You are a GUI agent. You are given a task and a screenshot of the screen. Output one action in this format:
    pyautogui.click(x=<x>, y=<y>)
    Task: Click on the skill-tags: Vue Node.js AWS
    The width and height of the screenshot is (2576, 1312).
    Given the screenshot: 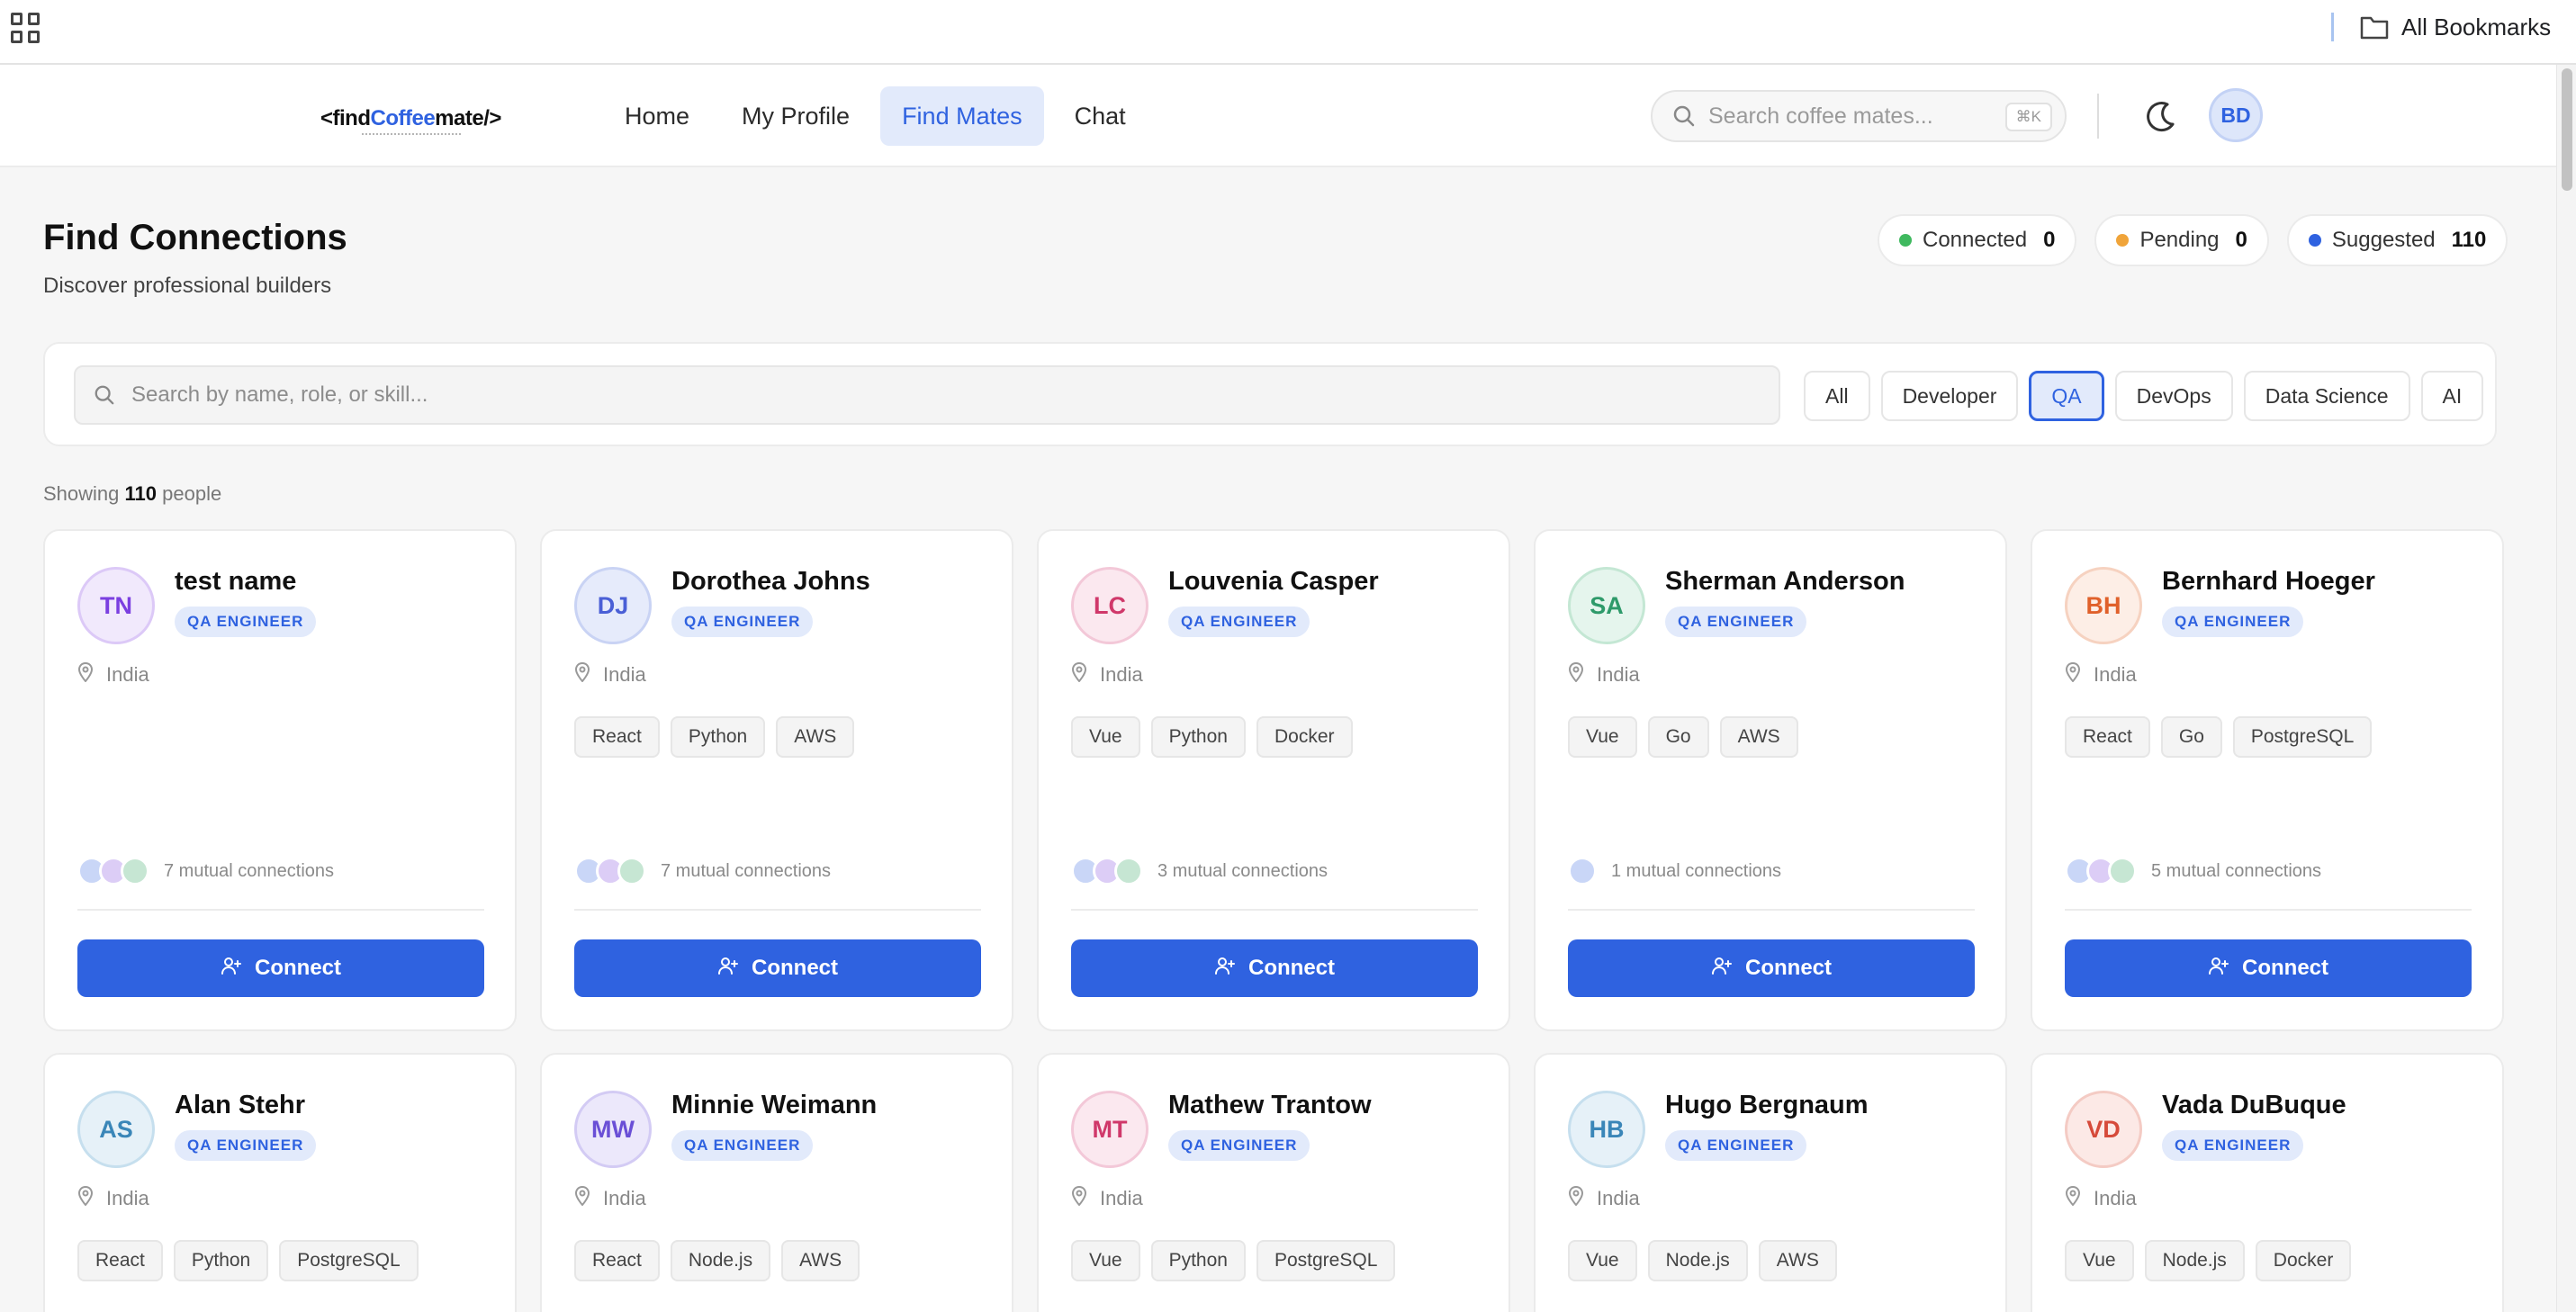 What is the action you would take?
    pyautogui.click(x=1702, y=1260)
    